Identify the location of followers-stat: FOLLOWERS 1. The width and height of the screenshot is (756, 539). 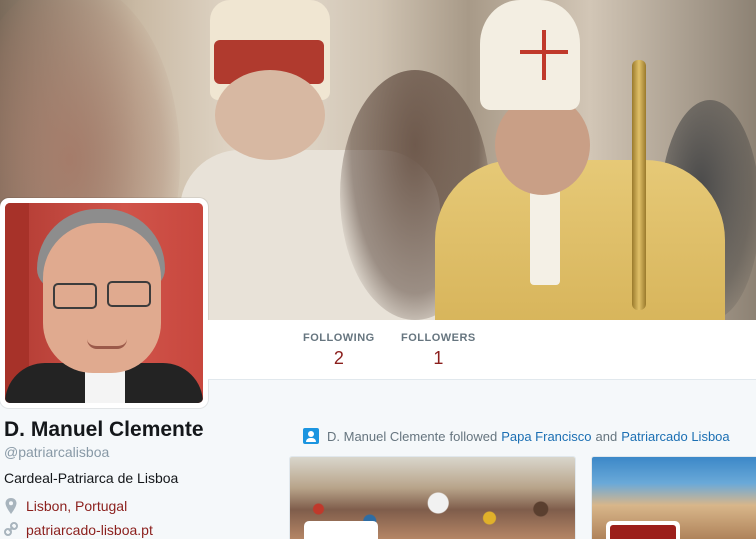
(438, 350).